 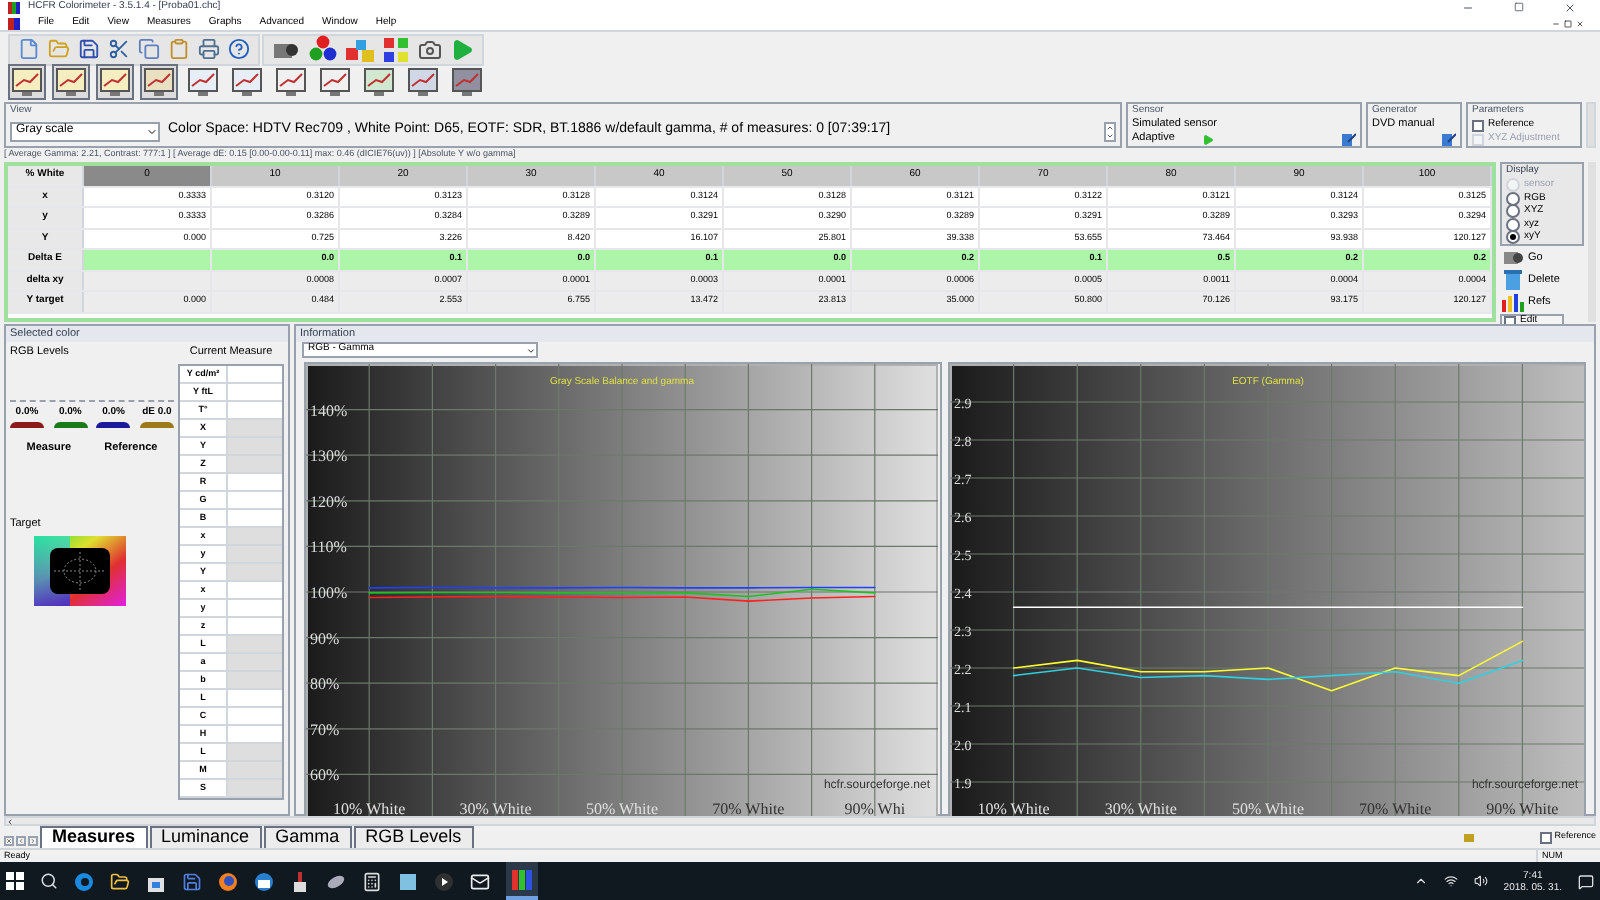 I want to click on sheet-tab: RGB Levels, so click(x=413, y=837).